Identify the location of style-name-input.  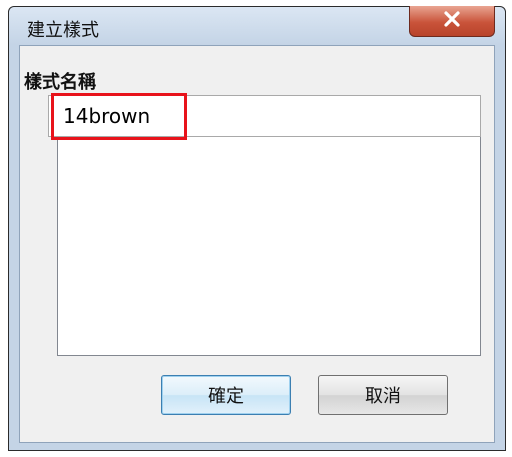
(264, 116).